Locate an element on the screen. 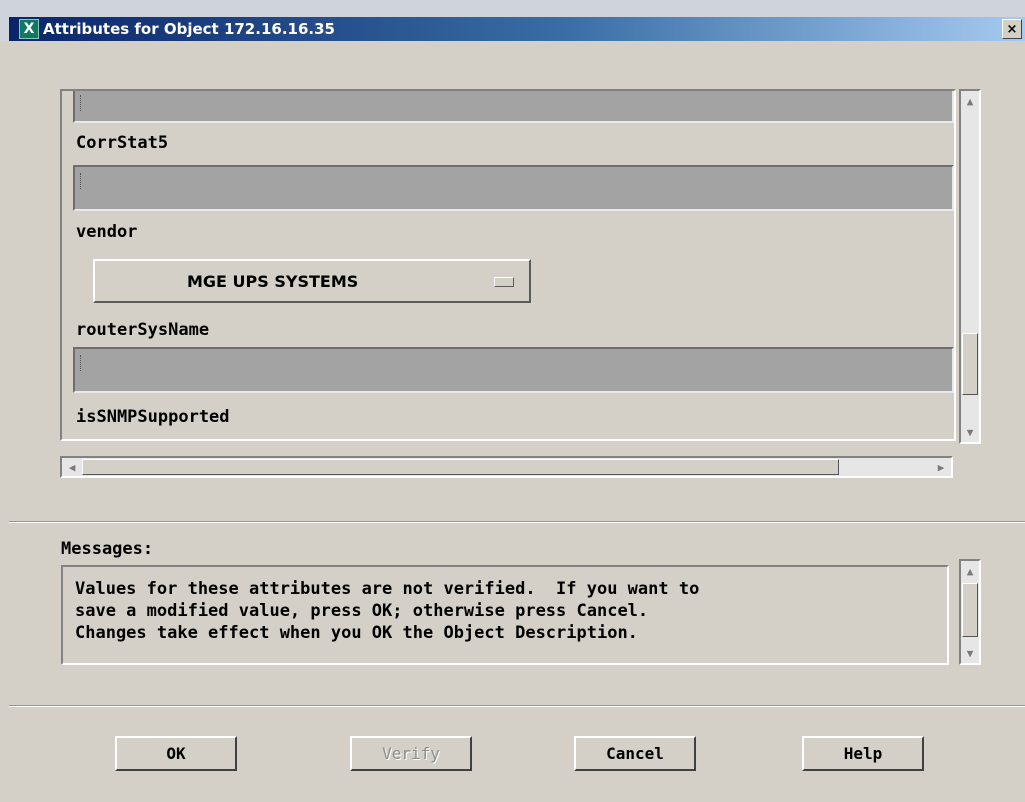 The image size is (1025, 802). titlebar-bar: X Attributes for Object 172.16.16.35 × is located at coordinates (517, 29).